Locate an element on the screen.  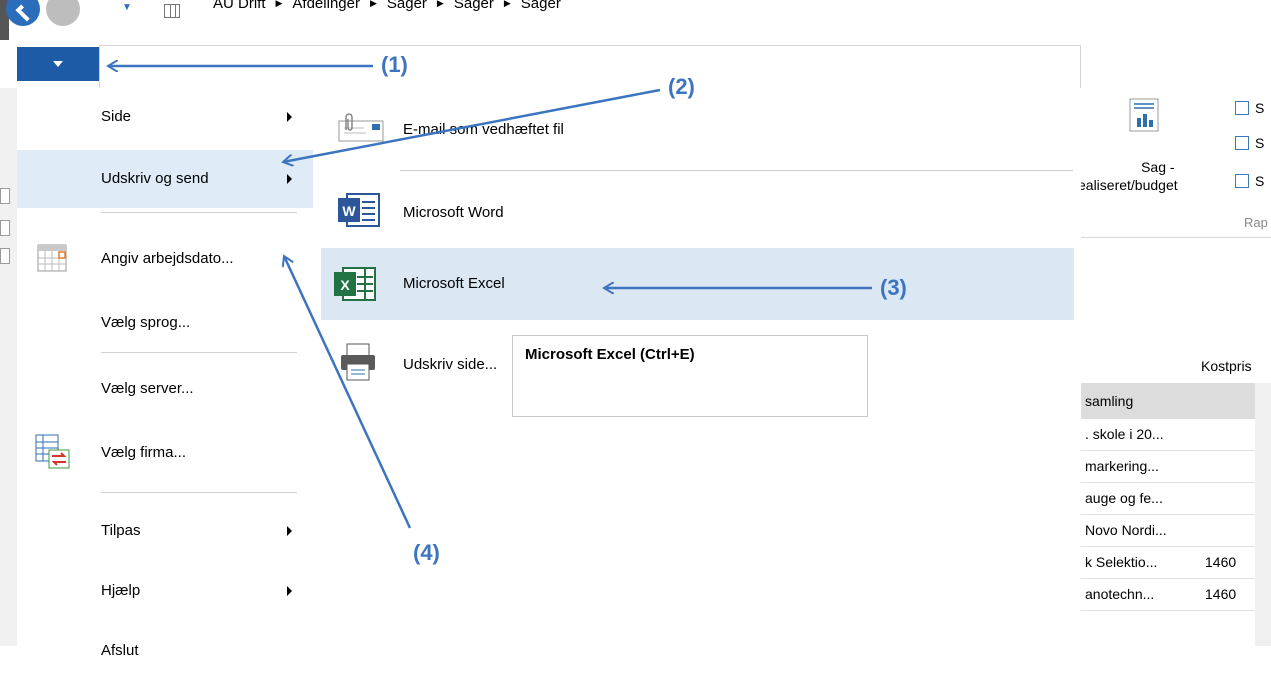
submenu-separator is located at coordinates (736, 170).